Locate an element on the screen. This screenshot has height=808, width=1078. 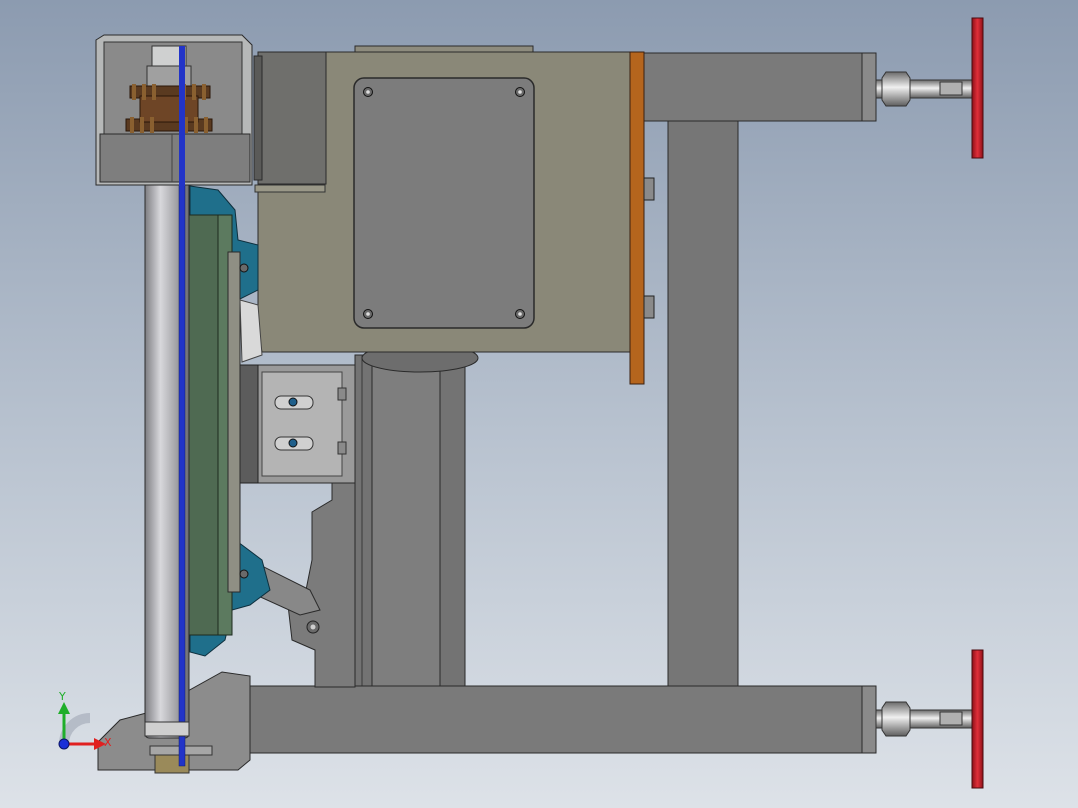
z-axis-dot is located at coordinates (64, 744).